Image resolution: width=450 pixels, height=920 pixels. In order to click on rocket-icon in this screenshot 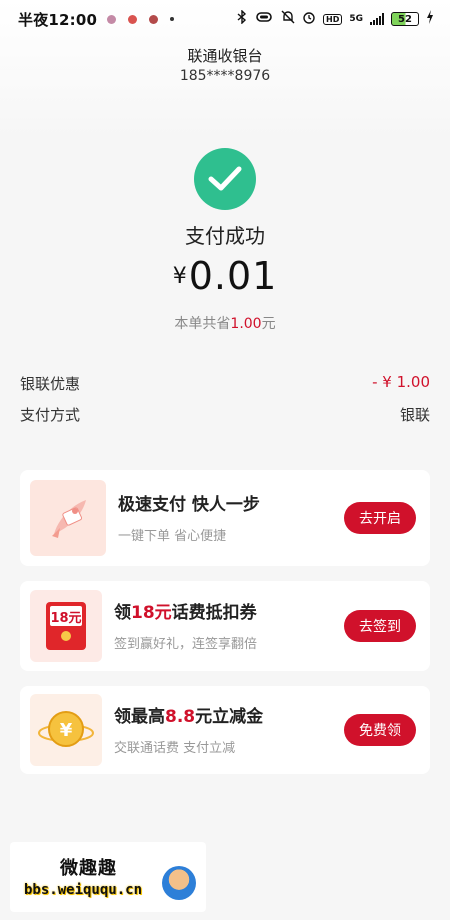, I will do `click(68, 518)`.